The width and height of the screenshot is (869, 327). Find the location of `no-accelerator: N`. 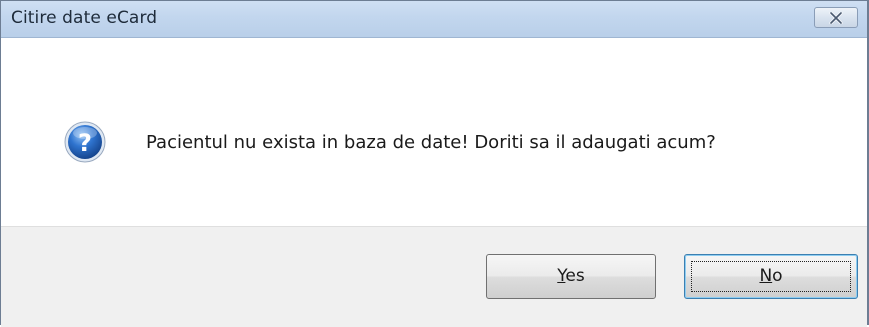

no-accelerator: N is located at coordinates (766, 276).